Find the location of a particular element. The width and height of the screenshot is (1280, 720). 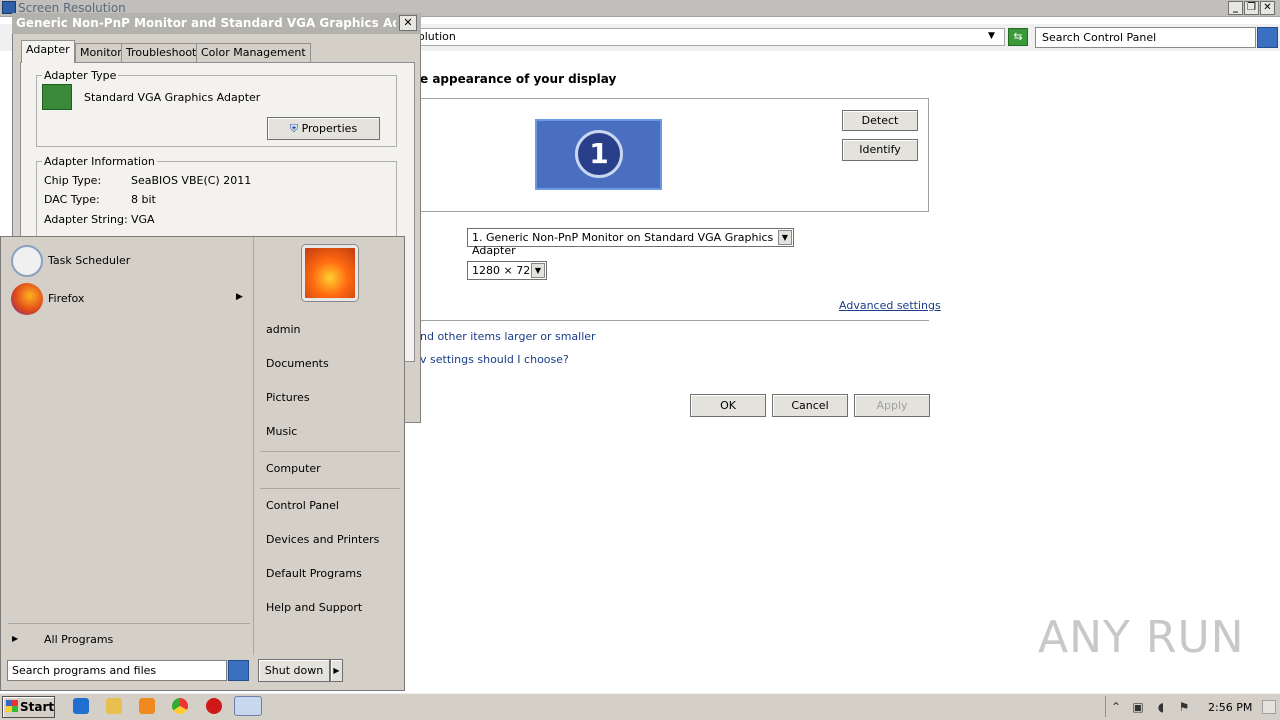

network-icon: ▣ is located at coordinates (1138, 707).